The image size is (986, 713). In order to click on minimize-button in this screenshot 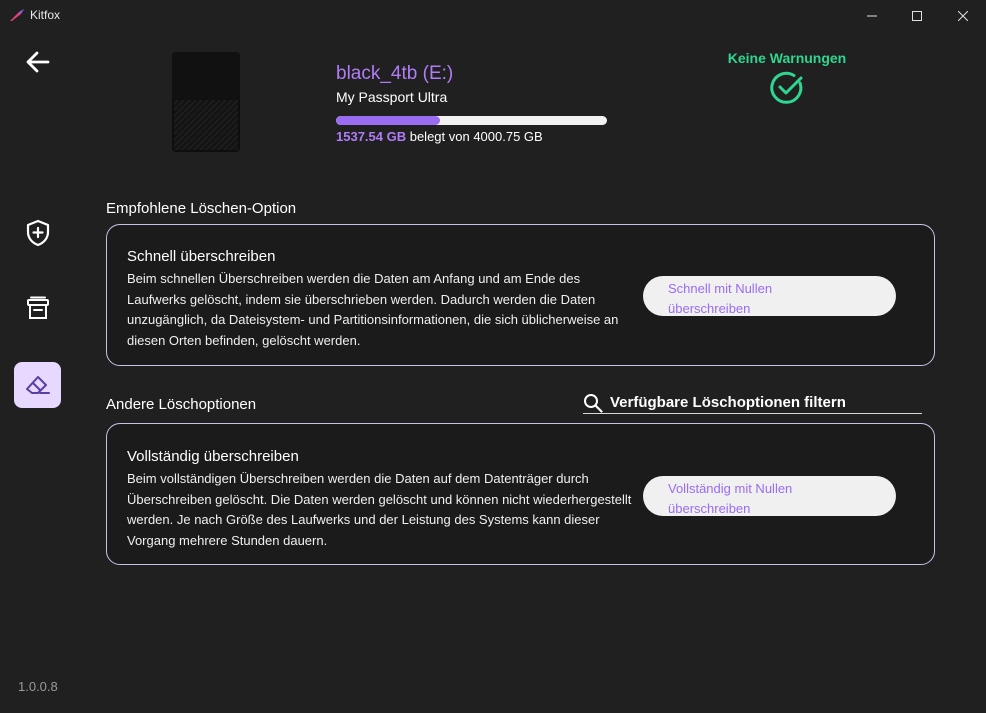, I will do `click(872, 15)`.